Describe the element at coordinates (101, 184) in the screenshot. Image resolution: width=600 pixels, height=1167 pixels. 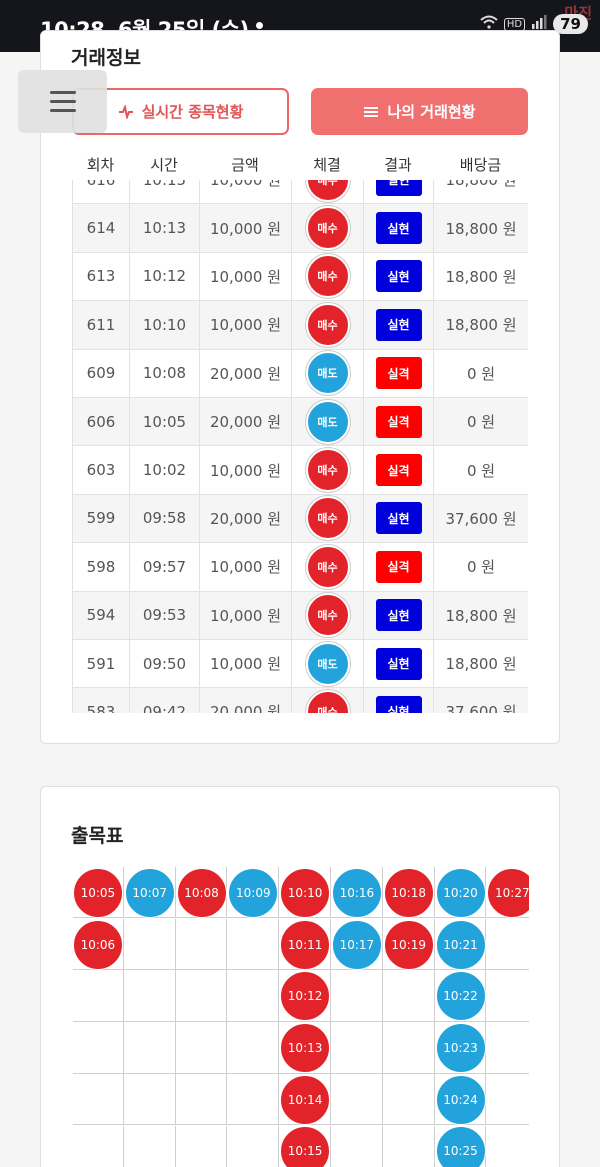
I see `round-cell: 616` at that location.